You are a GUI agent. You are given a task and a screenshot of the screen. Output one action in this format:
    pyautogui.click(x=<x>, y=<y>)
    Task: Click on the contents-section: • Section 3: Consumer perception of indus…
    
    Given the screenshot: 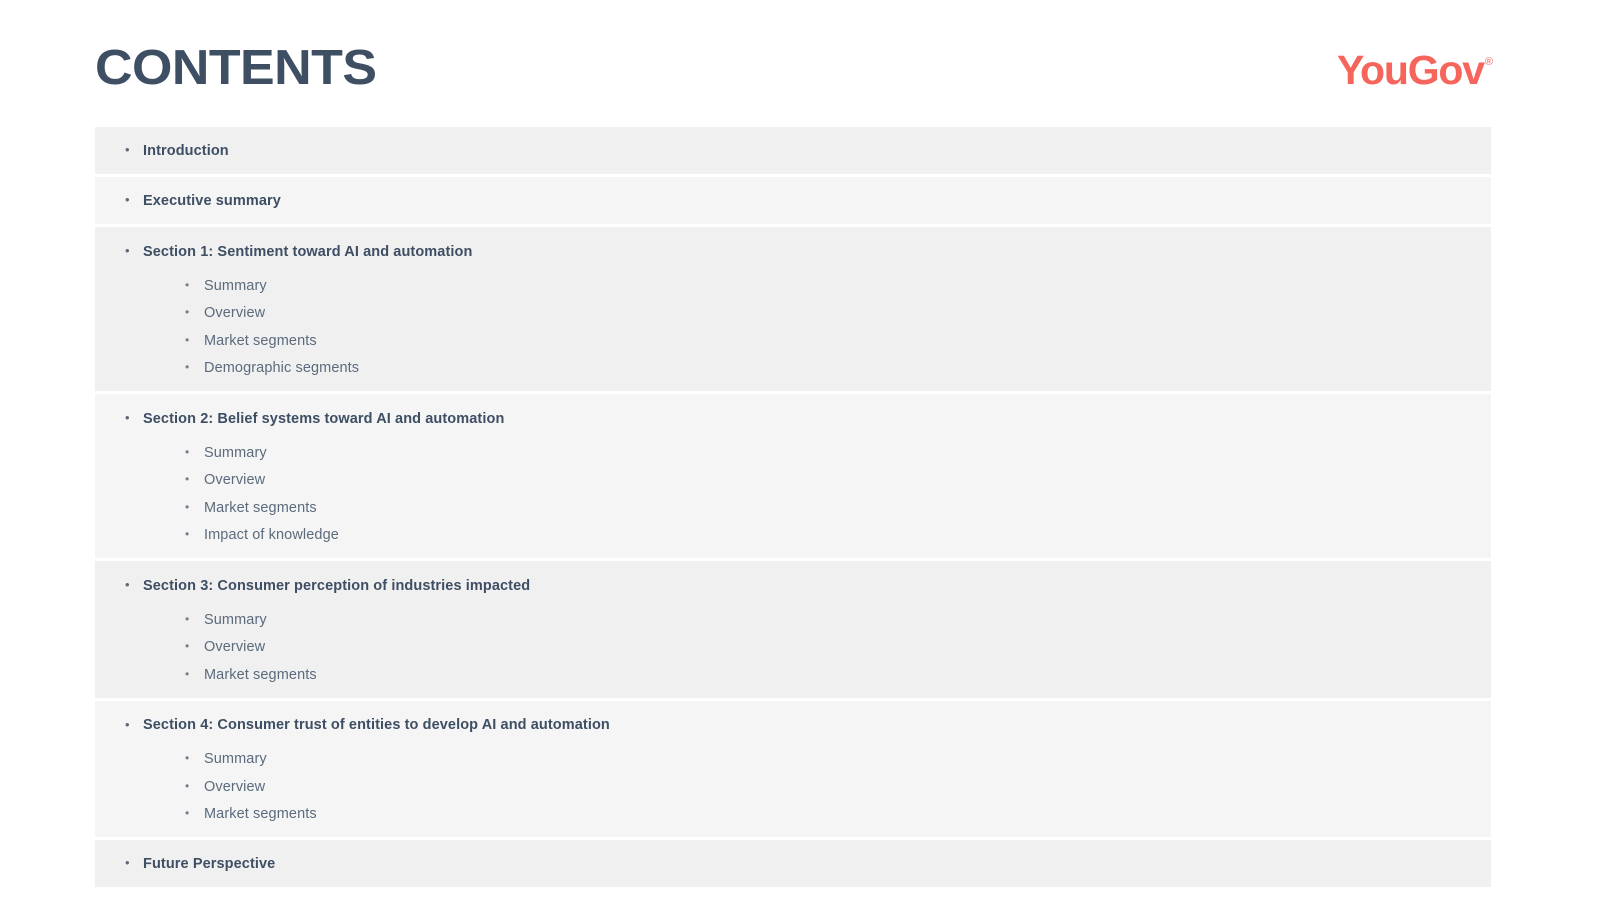 What is the action you would take?
    pyautogui.click(x=793, y=629)
    